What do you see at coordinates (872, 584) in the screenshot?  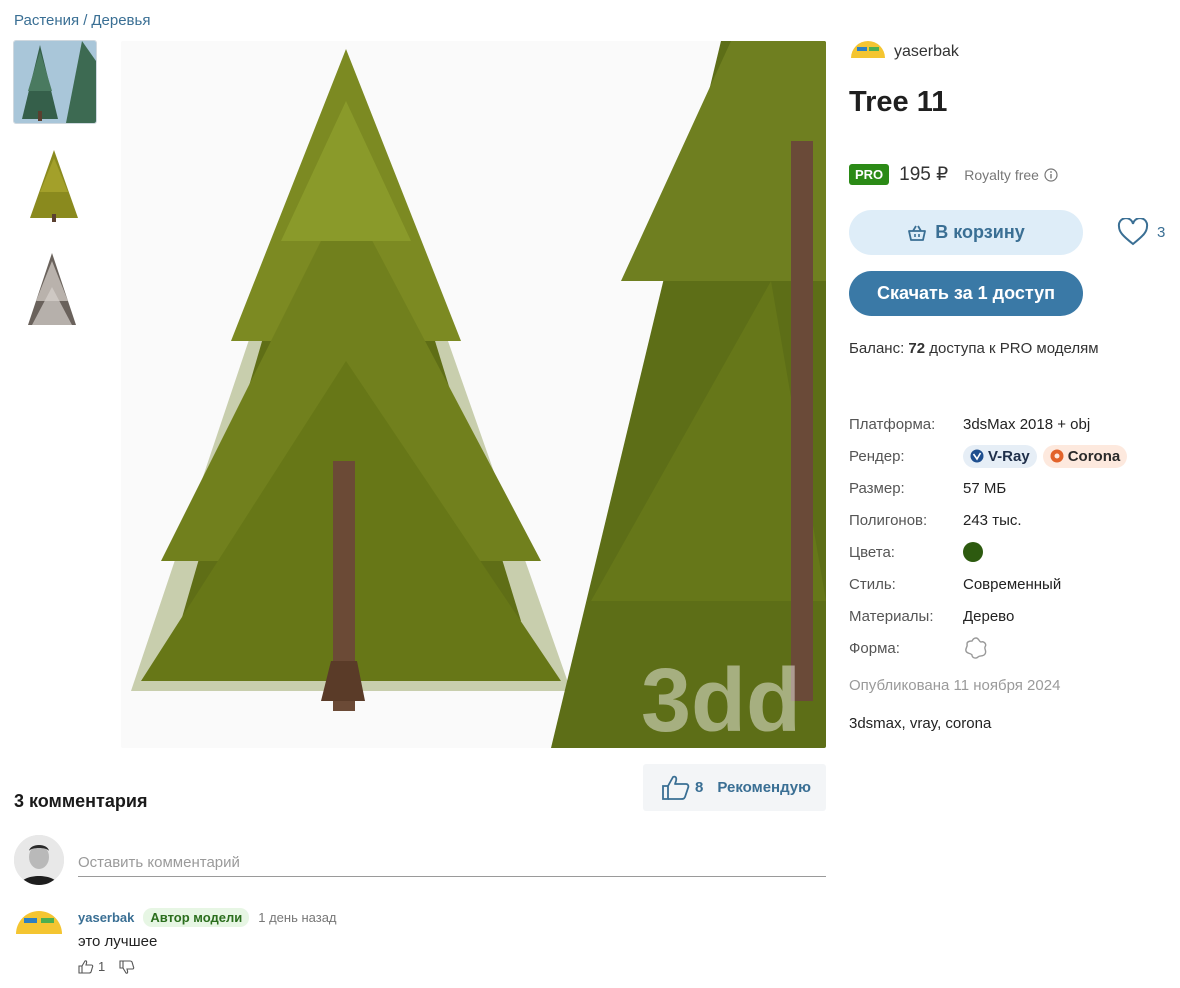 I see `spec-label: Стиль:` at bounding box center [872, 584].